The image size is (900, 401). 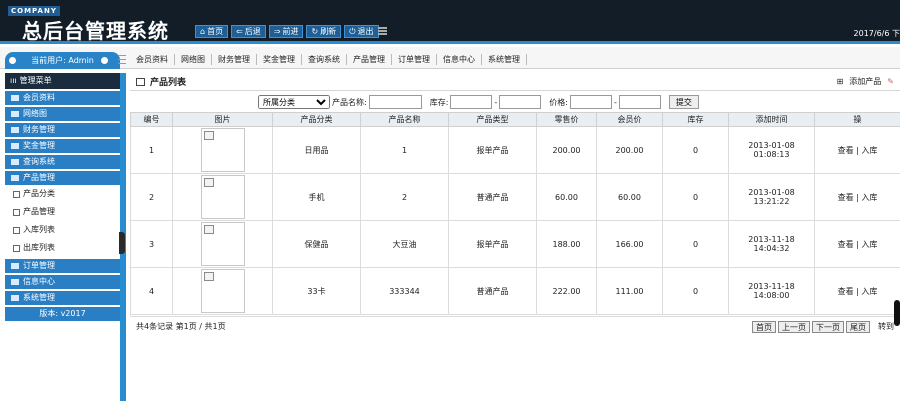 I want to click on back-button: ⇐ 后退, so click(x=248, y=31).